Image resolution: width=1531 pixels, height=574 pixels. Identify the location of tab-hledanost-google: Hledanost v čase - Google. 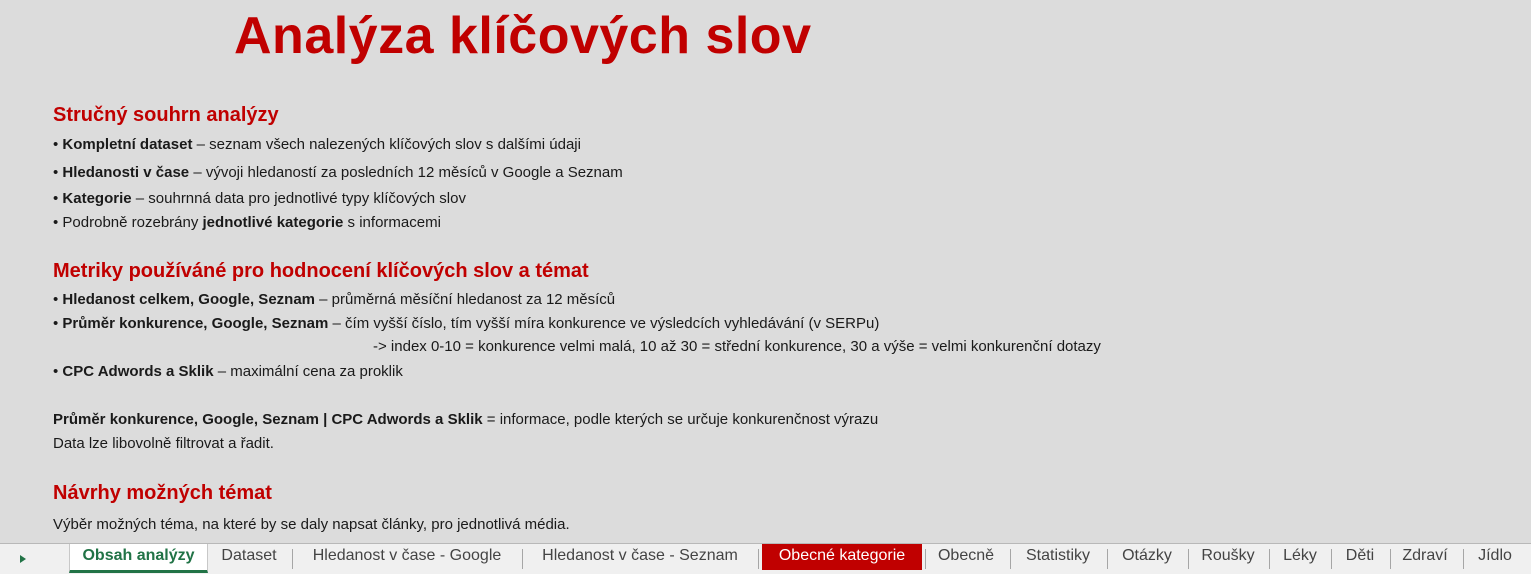
(407, 557).